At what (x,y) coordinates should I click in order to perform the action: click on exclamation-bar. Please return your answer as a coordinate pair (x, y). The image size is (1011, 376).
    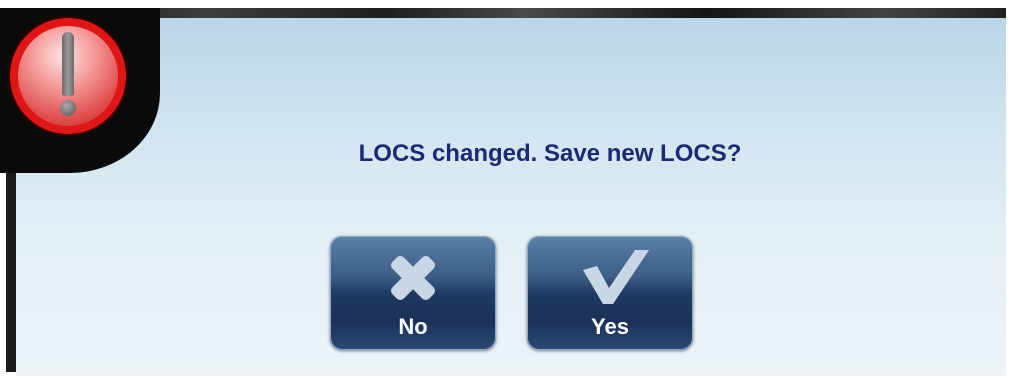
    Looking at the image, I should click on (68, 64).